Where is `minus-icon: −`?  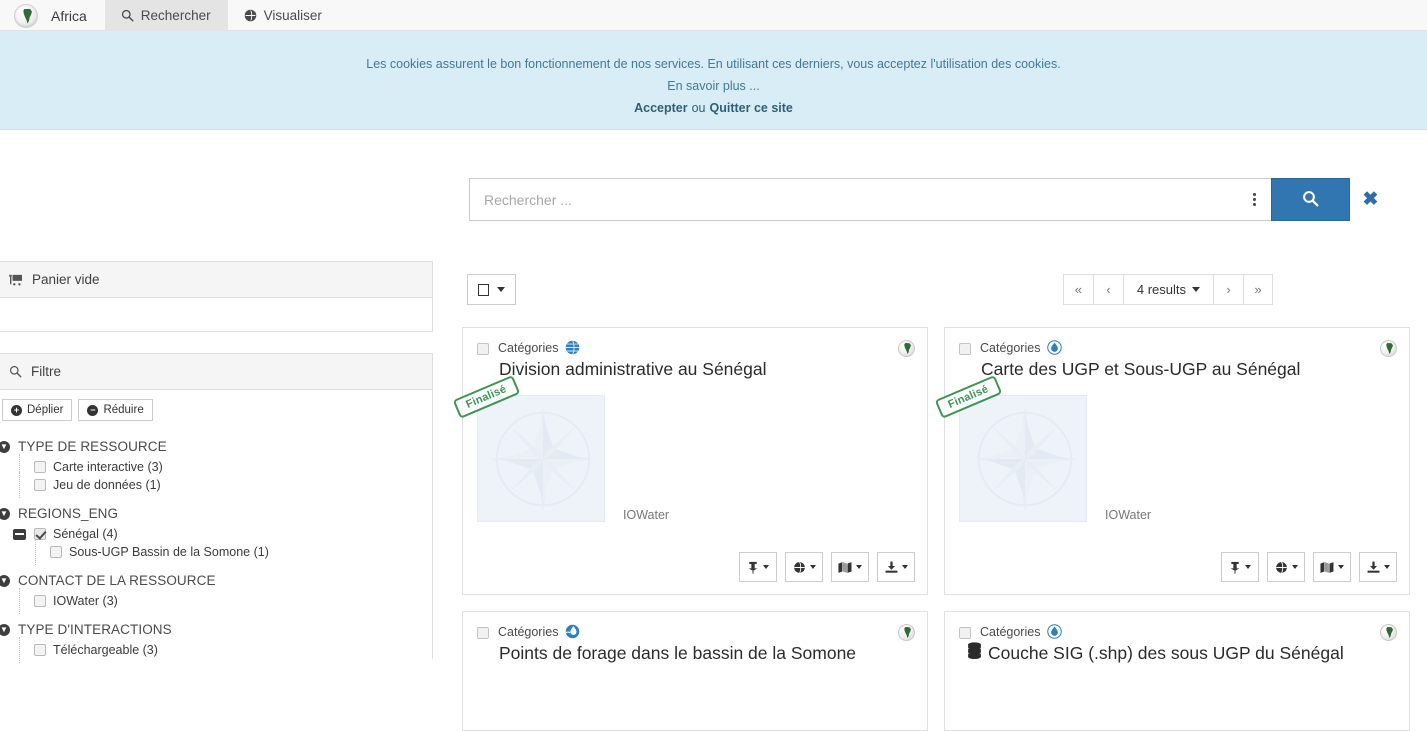
minus-icon: − is located at coordinates (93, 410).